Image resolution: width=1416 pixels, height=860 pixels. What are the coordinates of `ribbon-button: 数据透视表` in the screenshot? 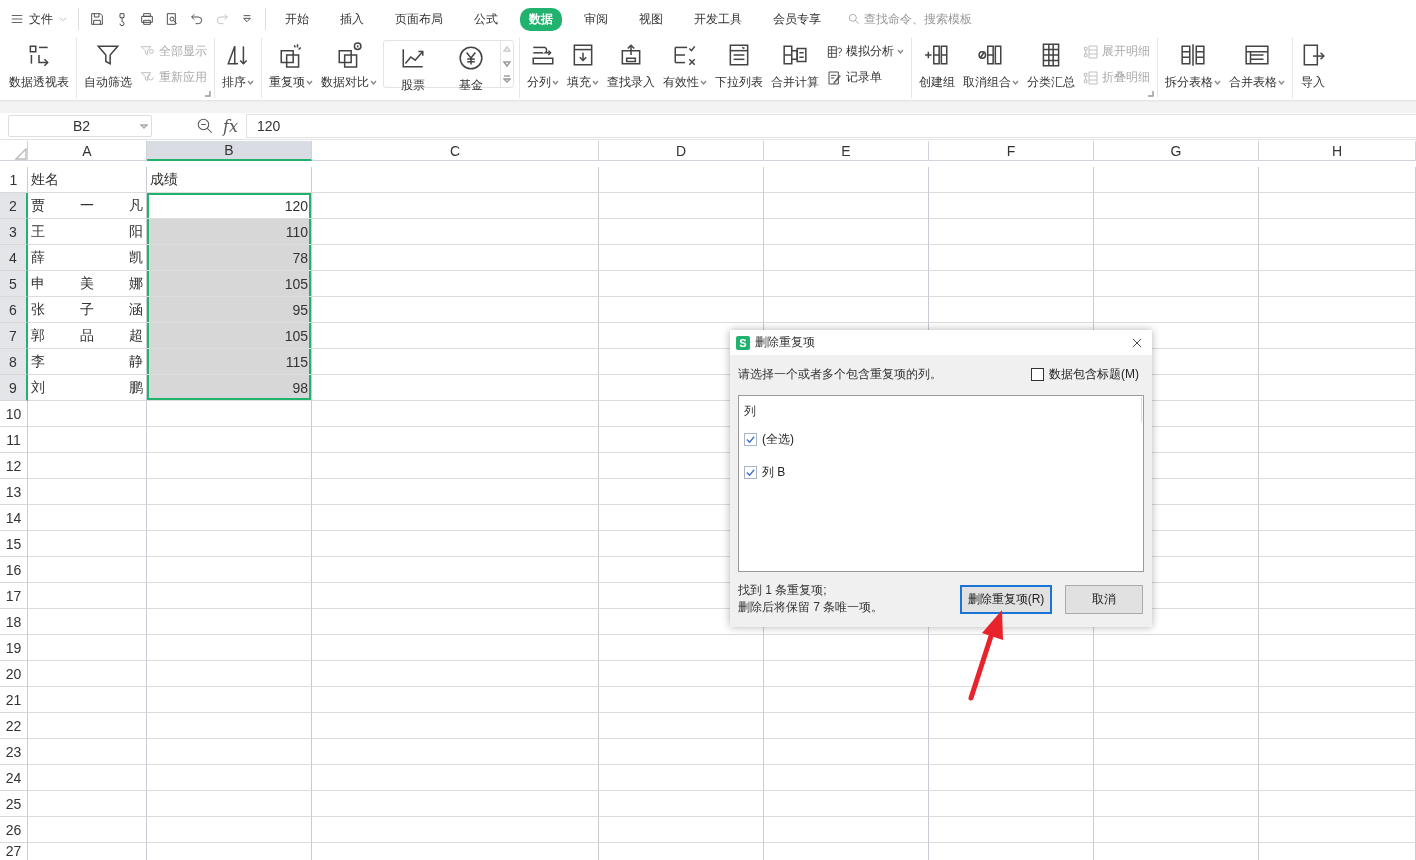 It's located at (39, 64).